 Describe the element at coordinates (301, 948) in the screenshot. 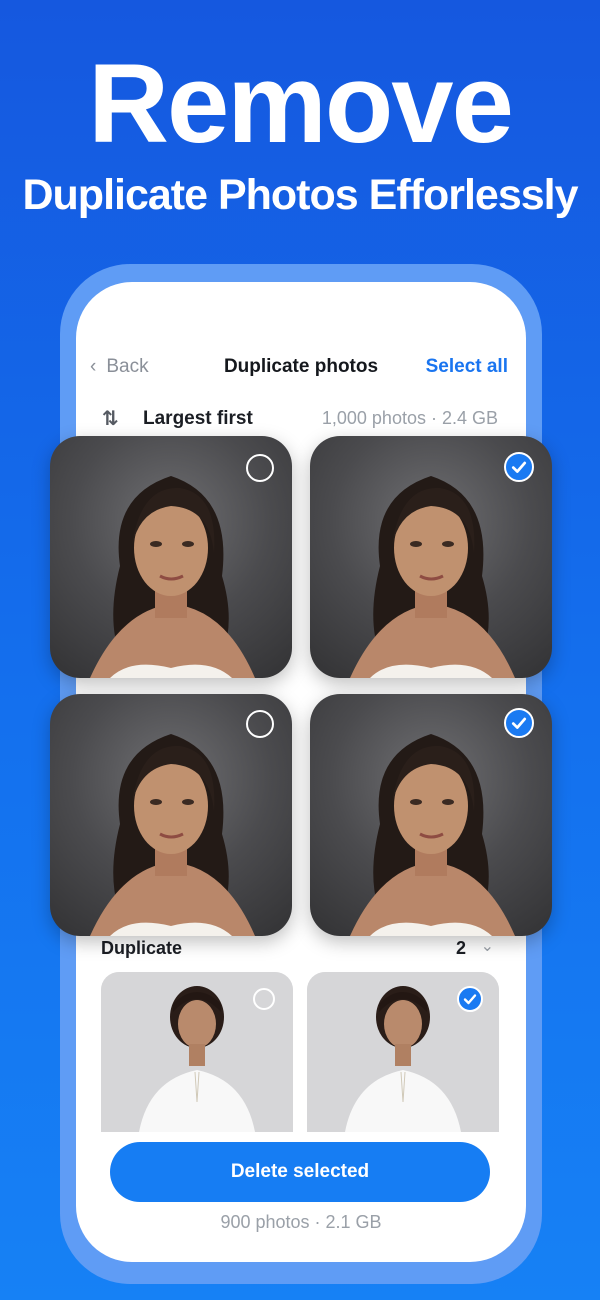

I see `duplicate-group-header: Duplicate 2 ⌄` at that location.